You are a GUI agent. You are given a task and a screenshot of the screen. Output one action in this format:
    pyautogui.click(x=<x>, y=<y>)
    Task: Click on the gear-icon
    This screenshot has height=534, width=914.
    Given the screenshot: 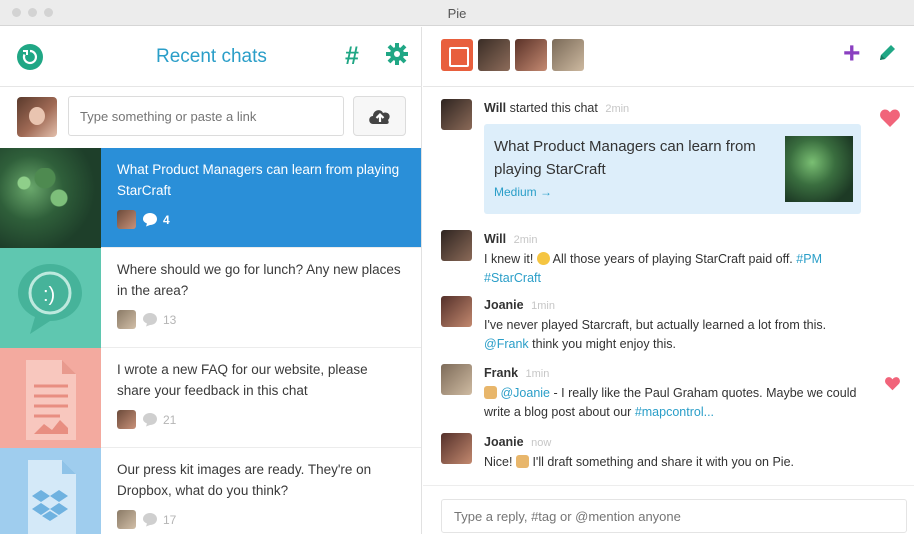 What is the action you would take?
    pyautogui.click(x=397, y=54)
    